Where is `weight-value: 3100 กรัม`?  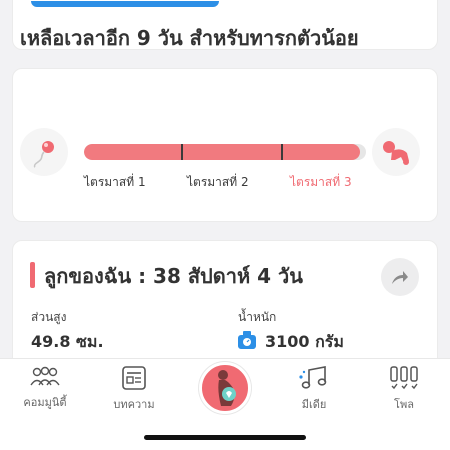
weight-value: 3100 กรัม is located at coordinates (304, 341).